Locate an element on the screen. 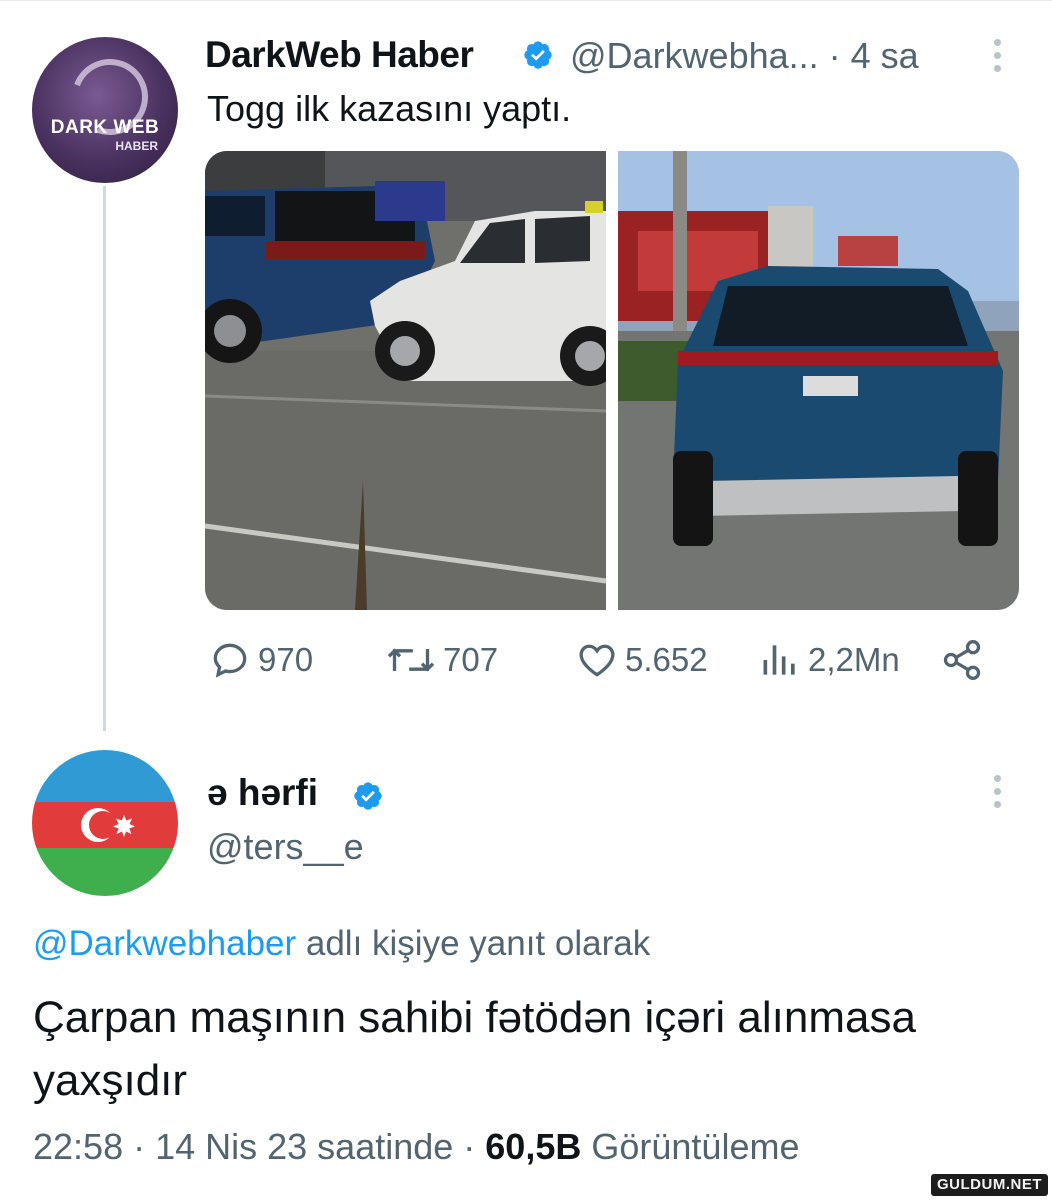 Image resolution: width=1052 pixels, height=1200 pixels. azerbaijan-flag-crescent-star-icon is located at coordinates (108, 825).